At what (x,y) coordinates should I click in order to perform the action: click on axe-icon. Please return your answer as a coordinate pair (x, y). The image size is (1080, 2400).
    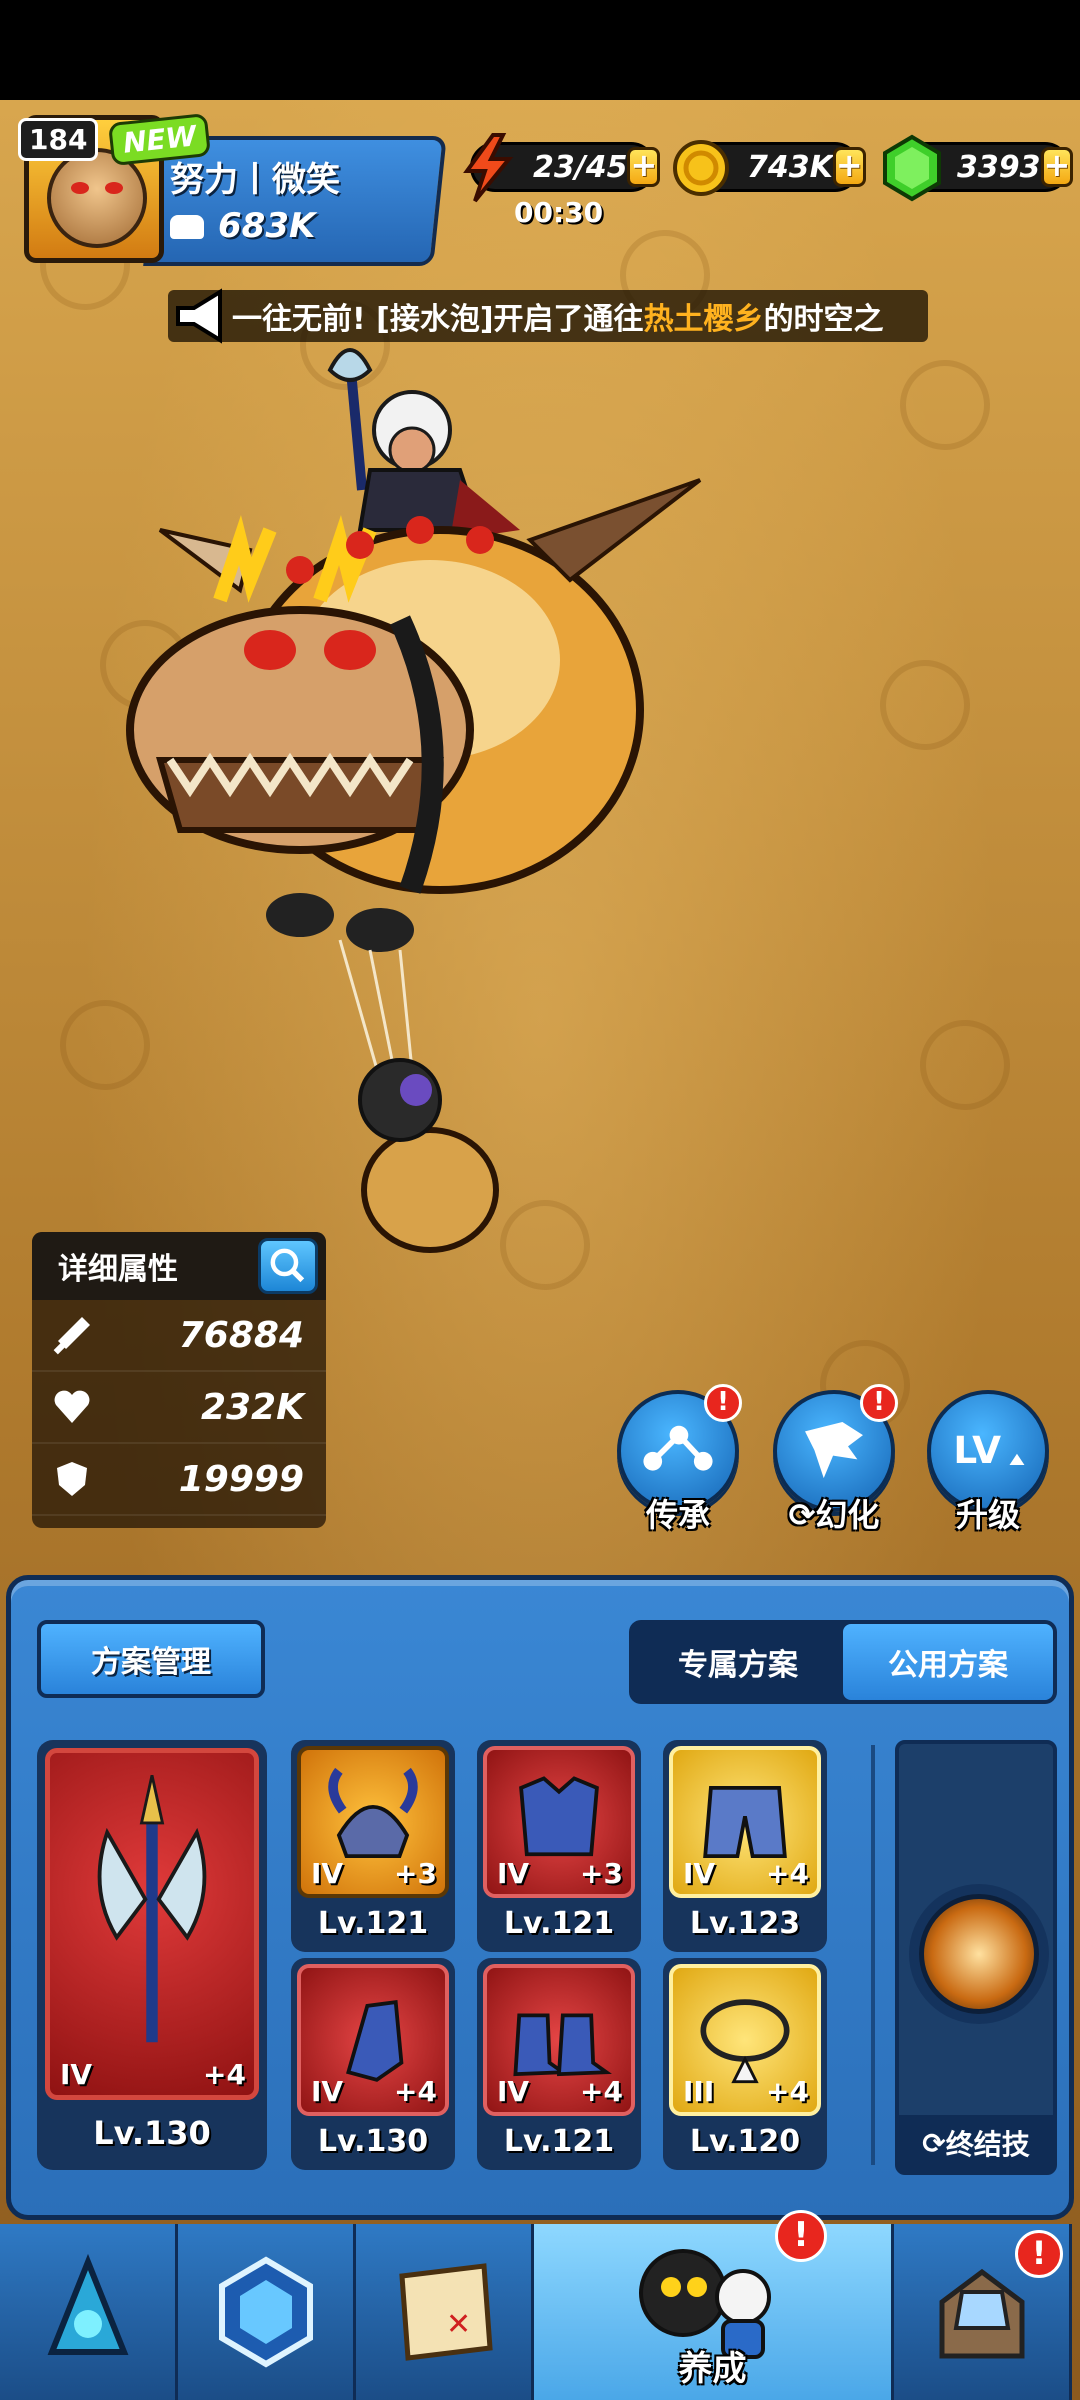
    Looking at the image, I should click on (152, 1908).